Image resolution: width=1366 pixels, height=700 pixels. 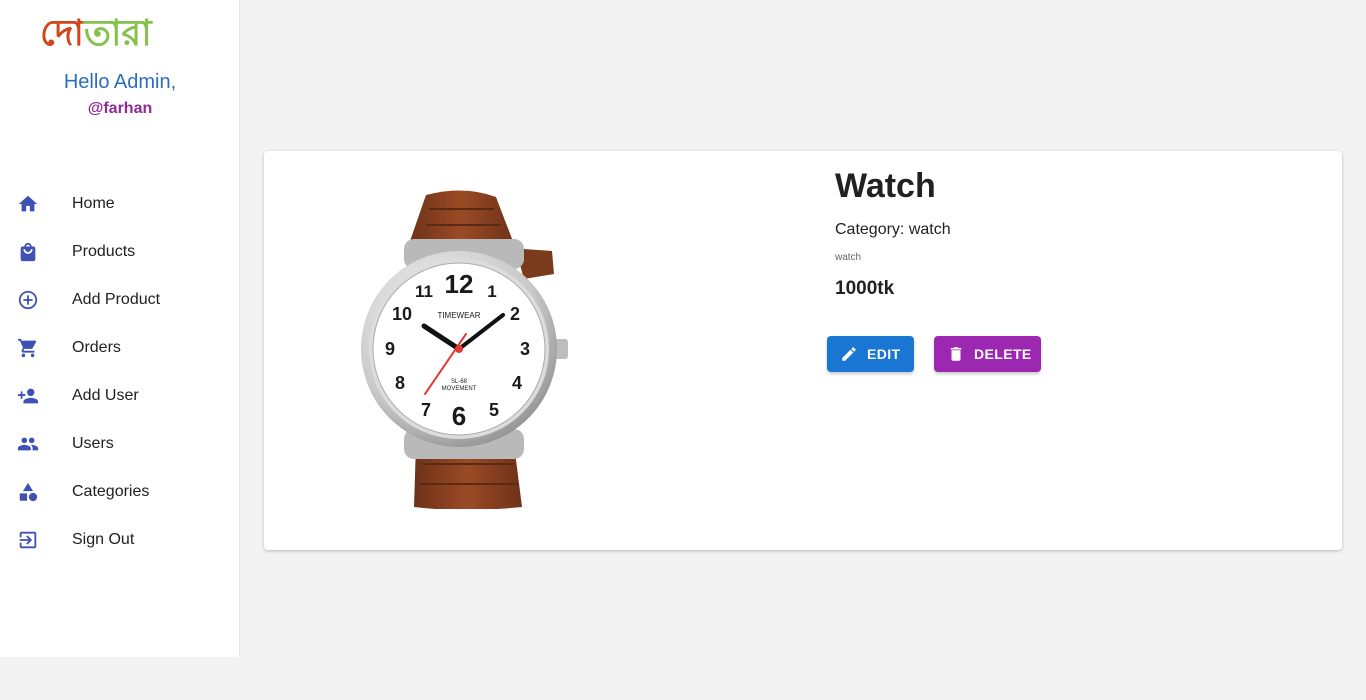 What do you see at coordinates (119, 444) in the screenshot?
I see `sidebar-item-users: Users` at bounding box center [119, 444].